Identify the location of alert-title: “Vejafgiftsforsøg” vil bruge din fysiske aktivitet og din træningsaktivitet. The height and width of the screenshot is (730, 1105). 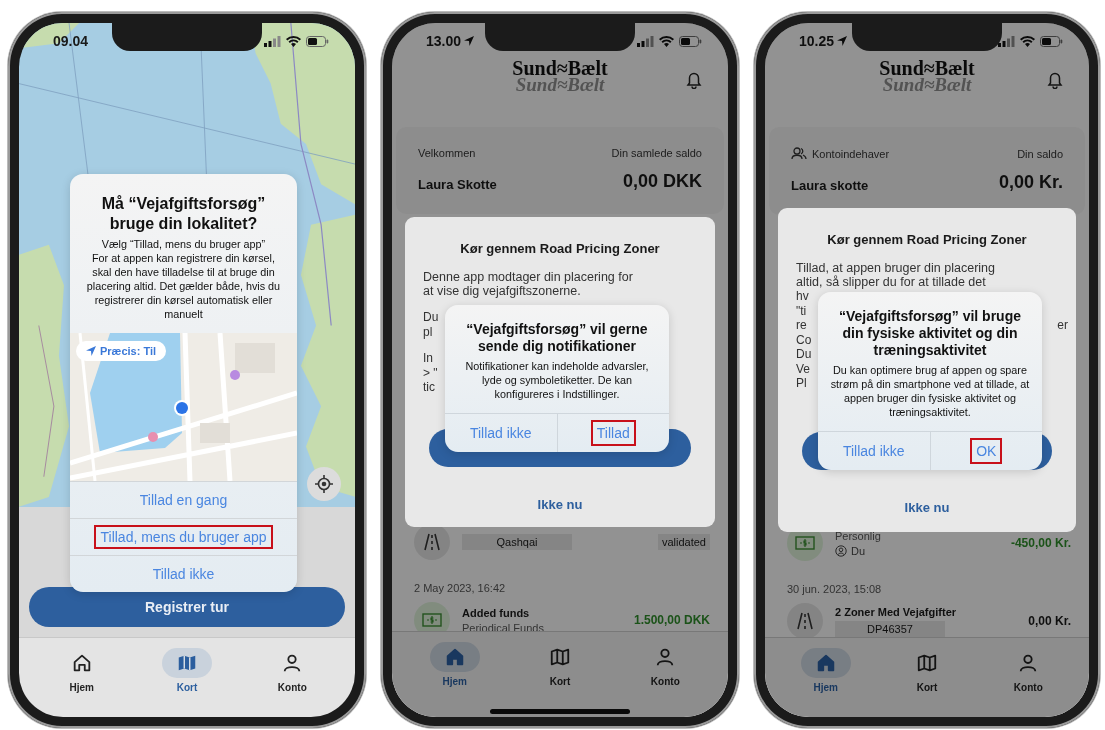
(930, 334).